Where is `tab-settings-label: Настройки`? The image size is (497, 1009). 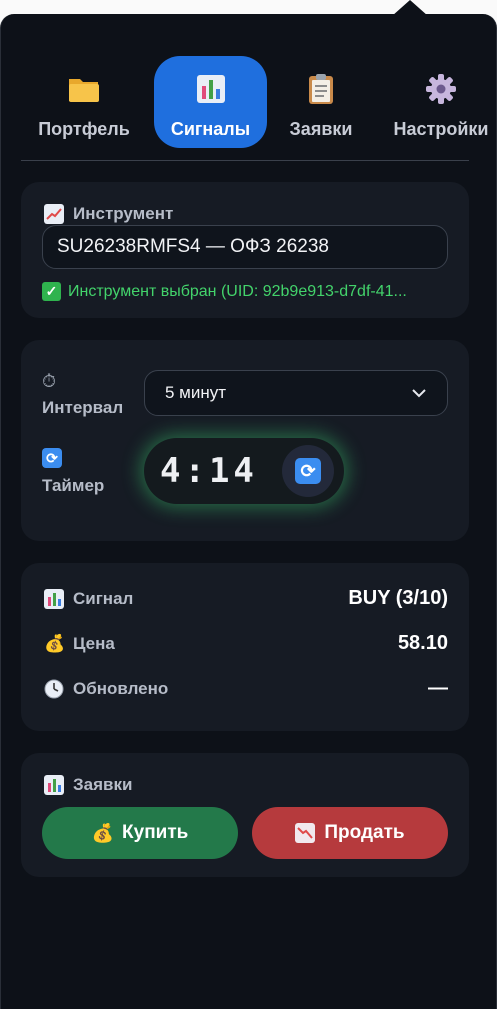
tab-settings-label: Настройки is located at coordinates (441, 129).